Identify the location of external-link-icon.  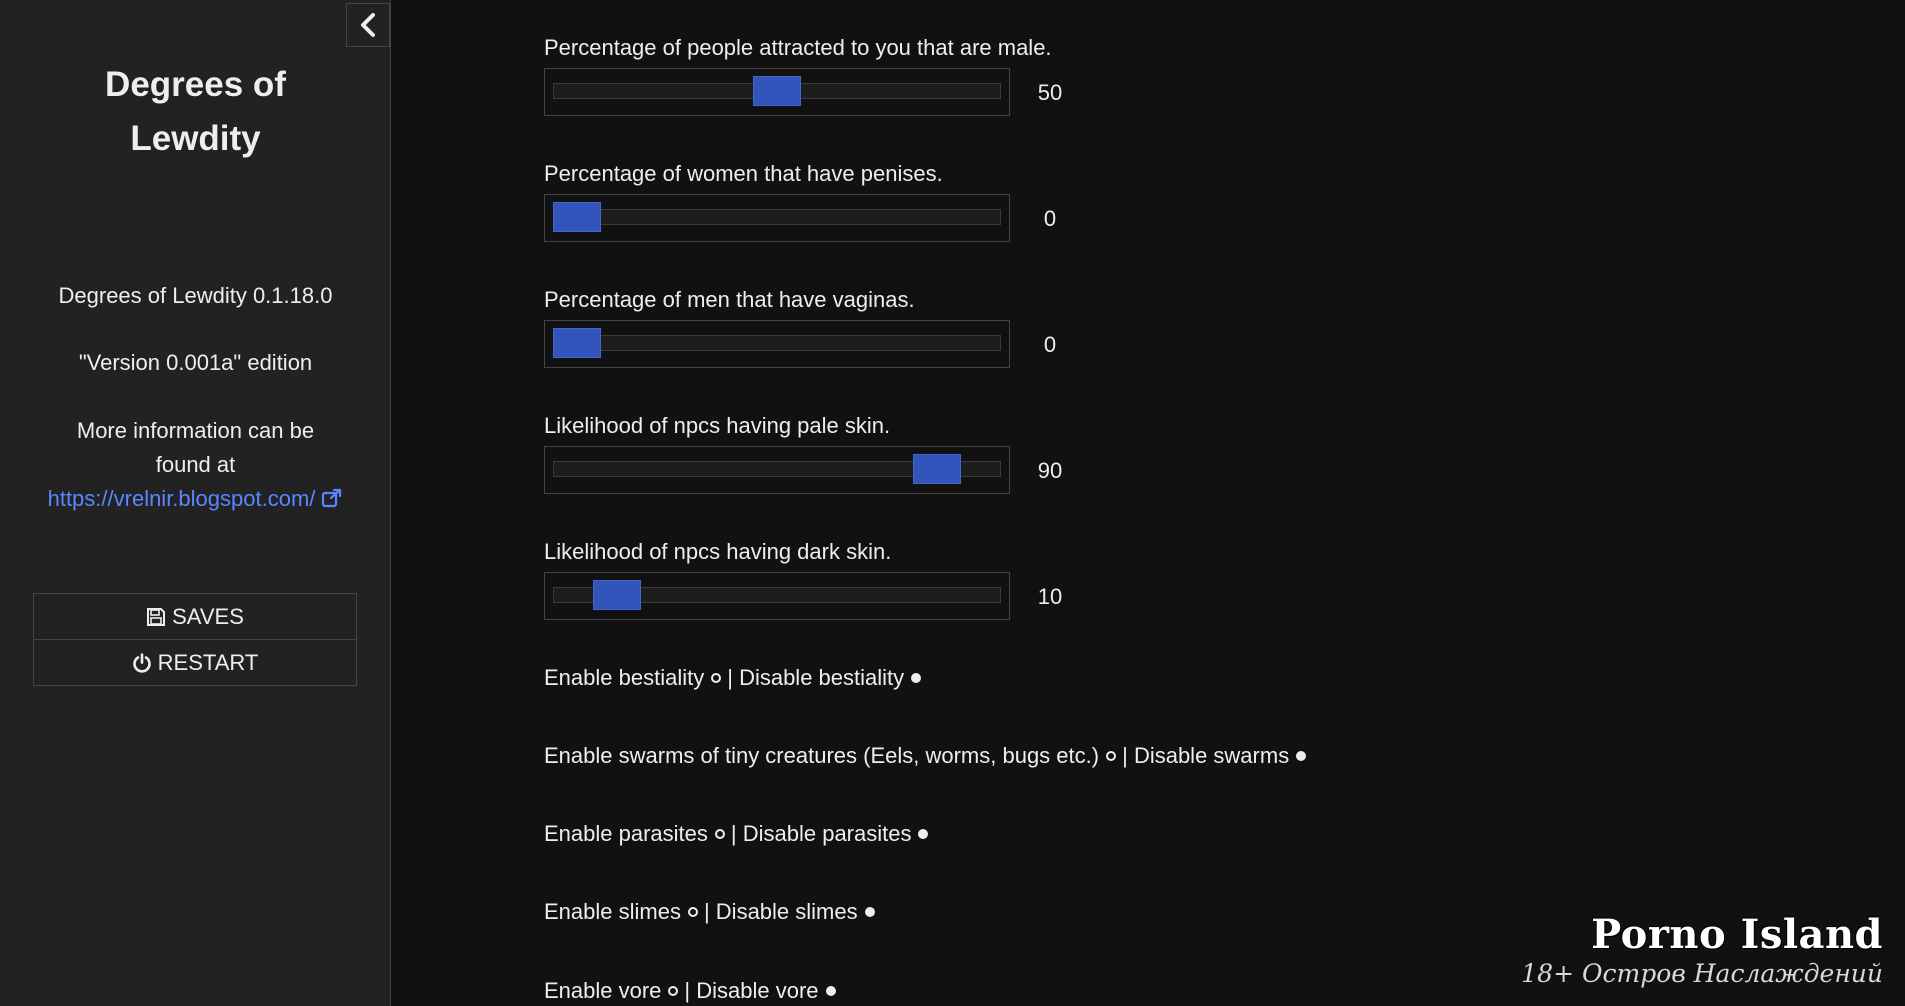
(332, 498).